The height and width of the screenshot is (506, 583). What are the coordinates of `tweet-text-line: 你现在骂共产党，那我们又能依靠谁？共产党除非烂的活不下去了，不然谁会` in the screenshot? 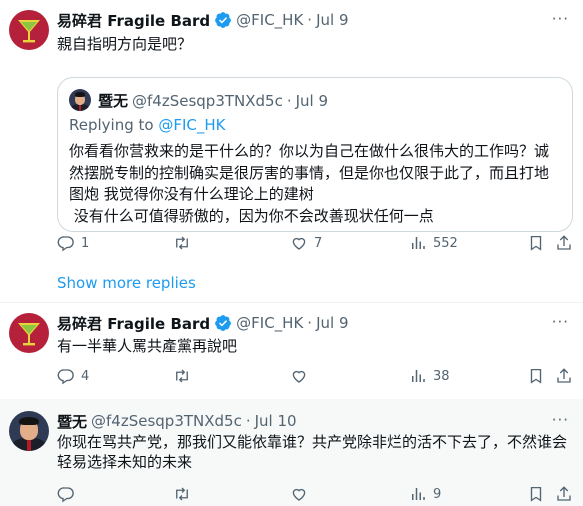 It's located at (312, 442).